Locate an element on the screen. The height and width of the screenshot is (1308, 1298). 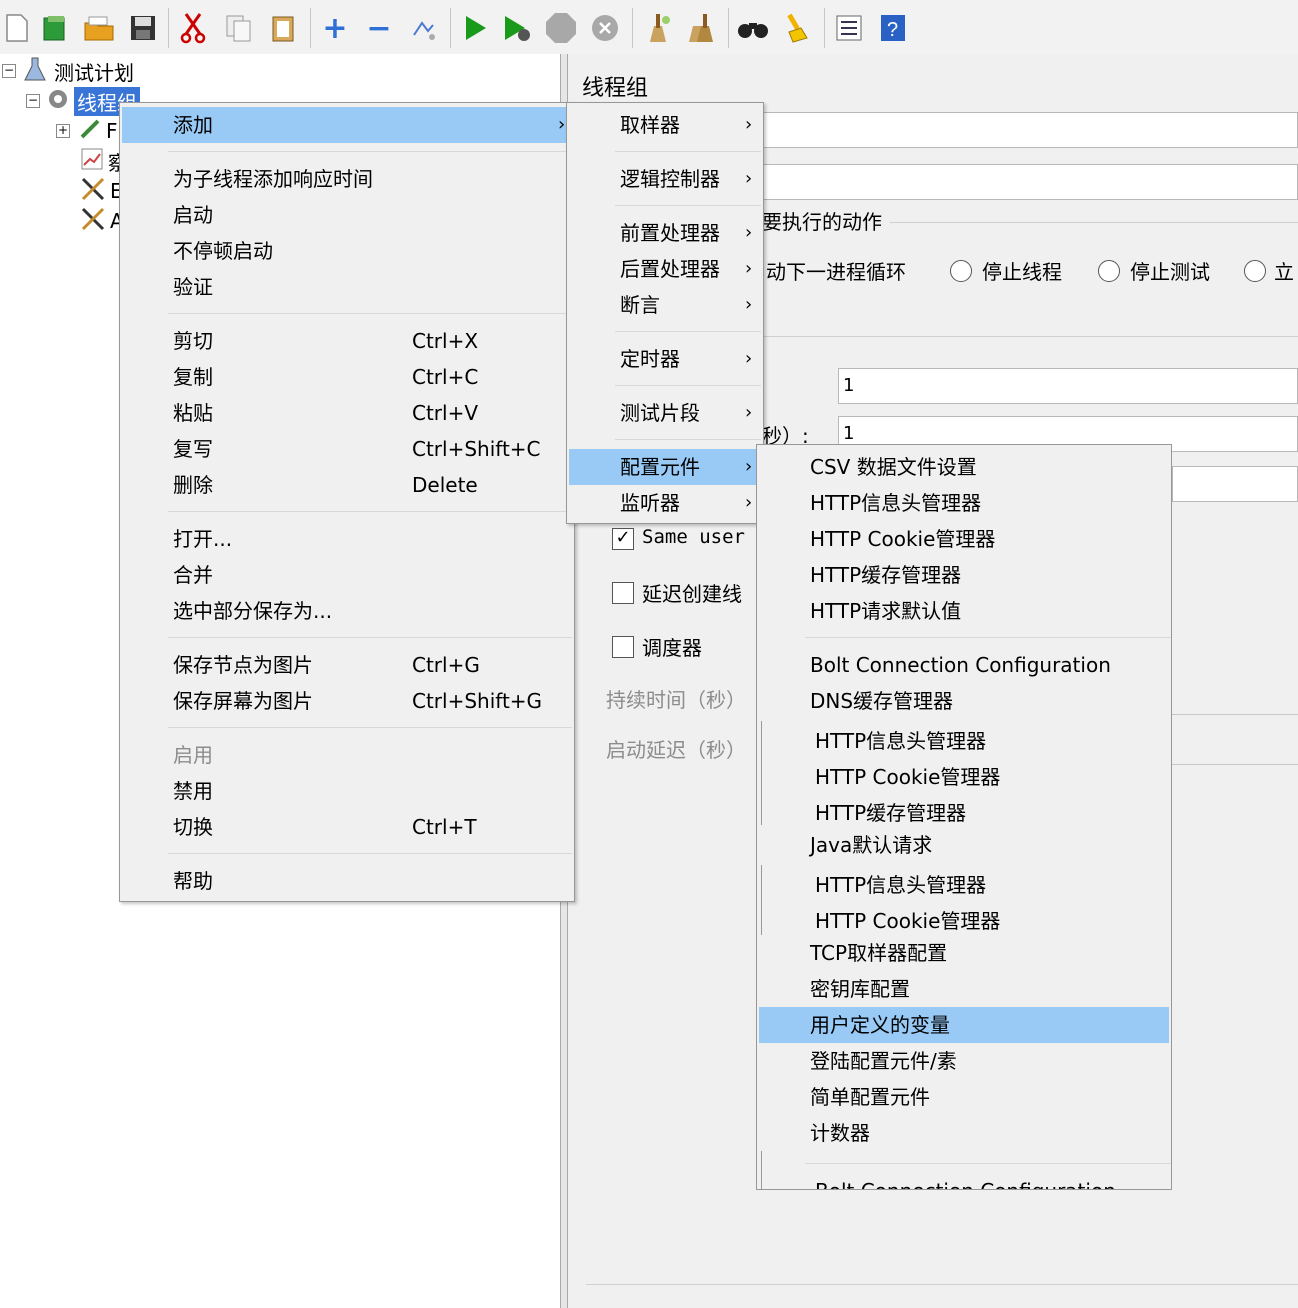
submenu-item-post-processor: 后置处理器 › is located at coordinates (665, 269).